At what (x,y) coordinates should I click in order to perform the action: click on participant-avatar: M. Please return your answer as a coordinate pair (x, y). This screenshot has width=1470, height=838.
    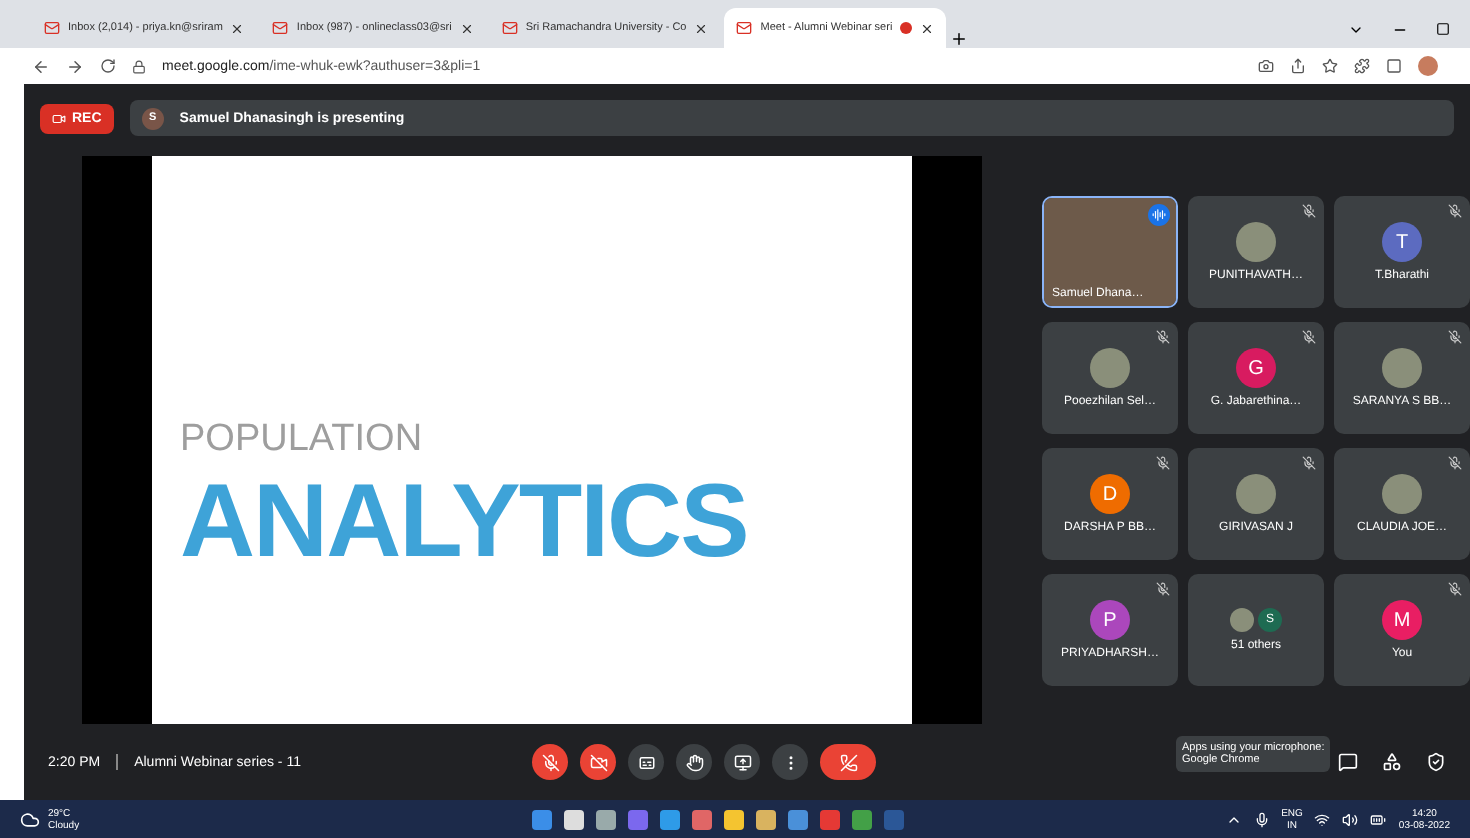
    Looking at the image, I should click on (1402, 620).